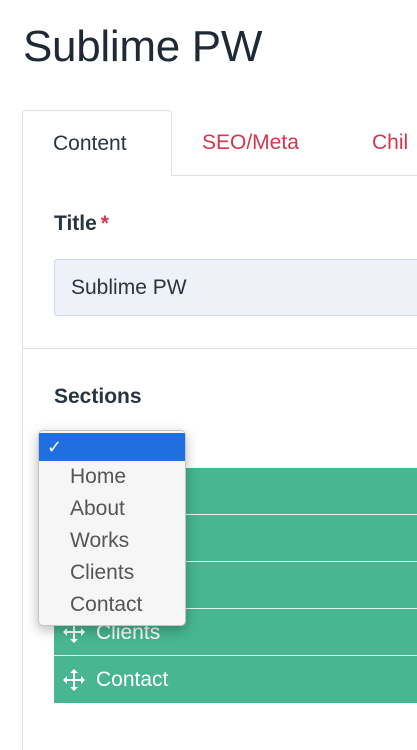  What do you see at coordinates (235, 287) in the screenshot?
I see `title-input` at bounding box center [235, 287].